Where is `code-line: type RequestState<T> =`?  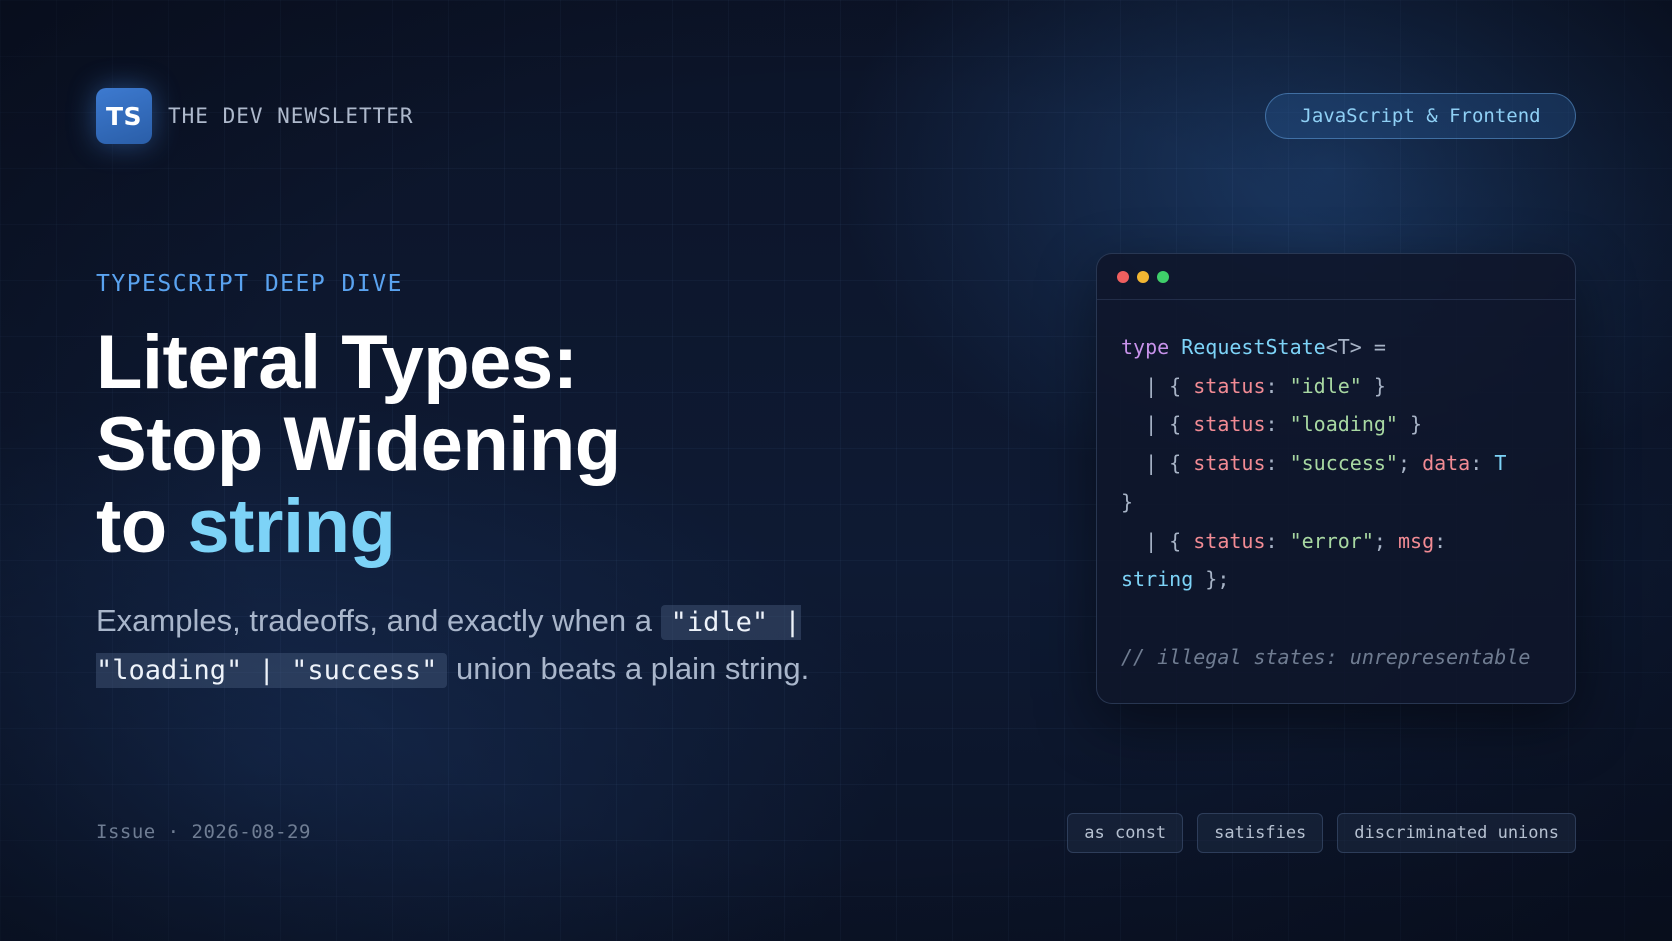
code-line: type RequestState<T> = is located at coordinates (1336, 347).